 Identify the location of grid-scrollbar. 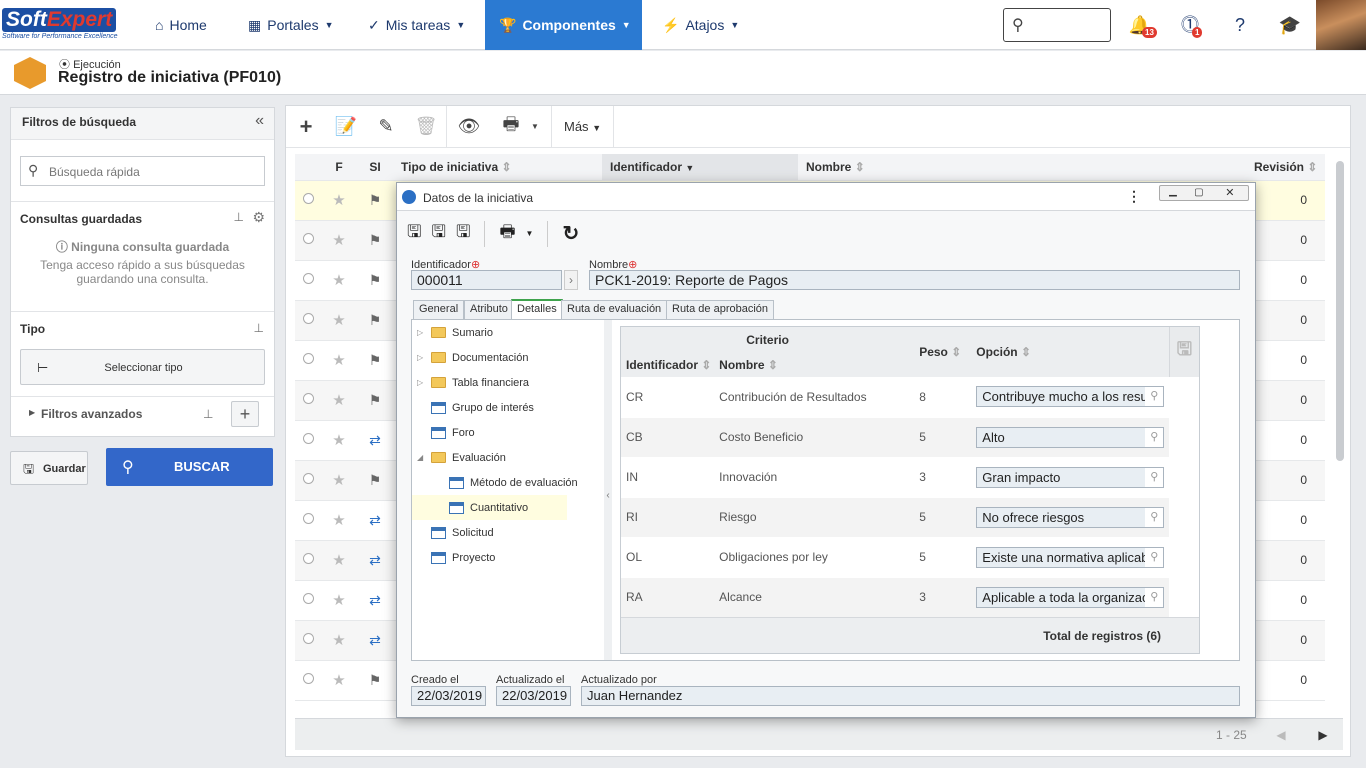
(1340, 311).